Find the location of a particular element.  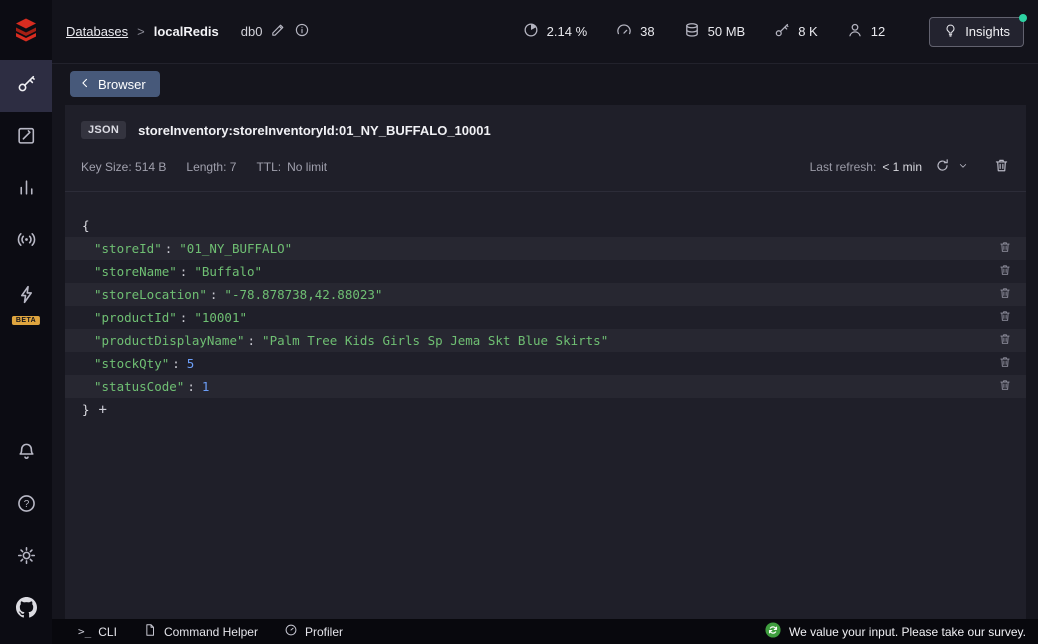

command-helper-button: Command Helper is located at coordinates (200, 631).